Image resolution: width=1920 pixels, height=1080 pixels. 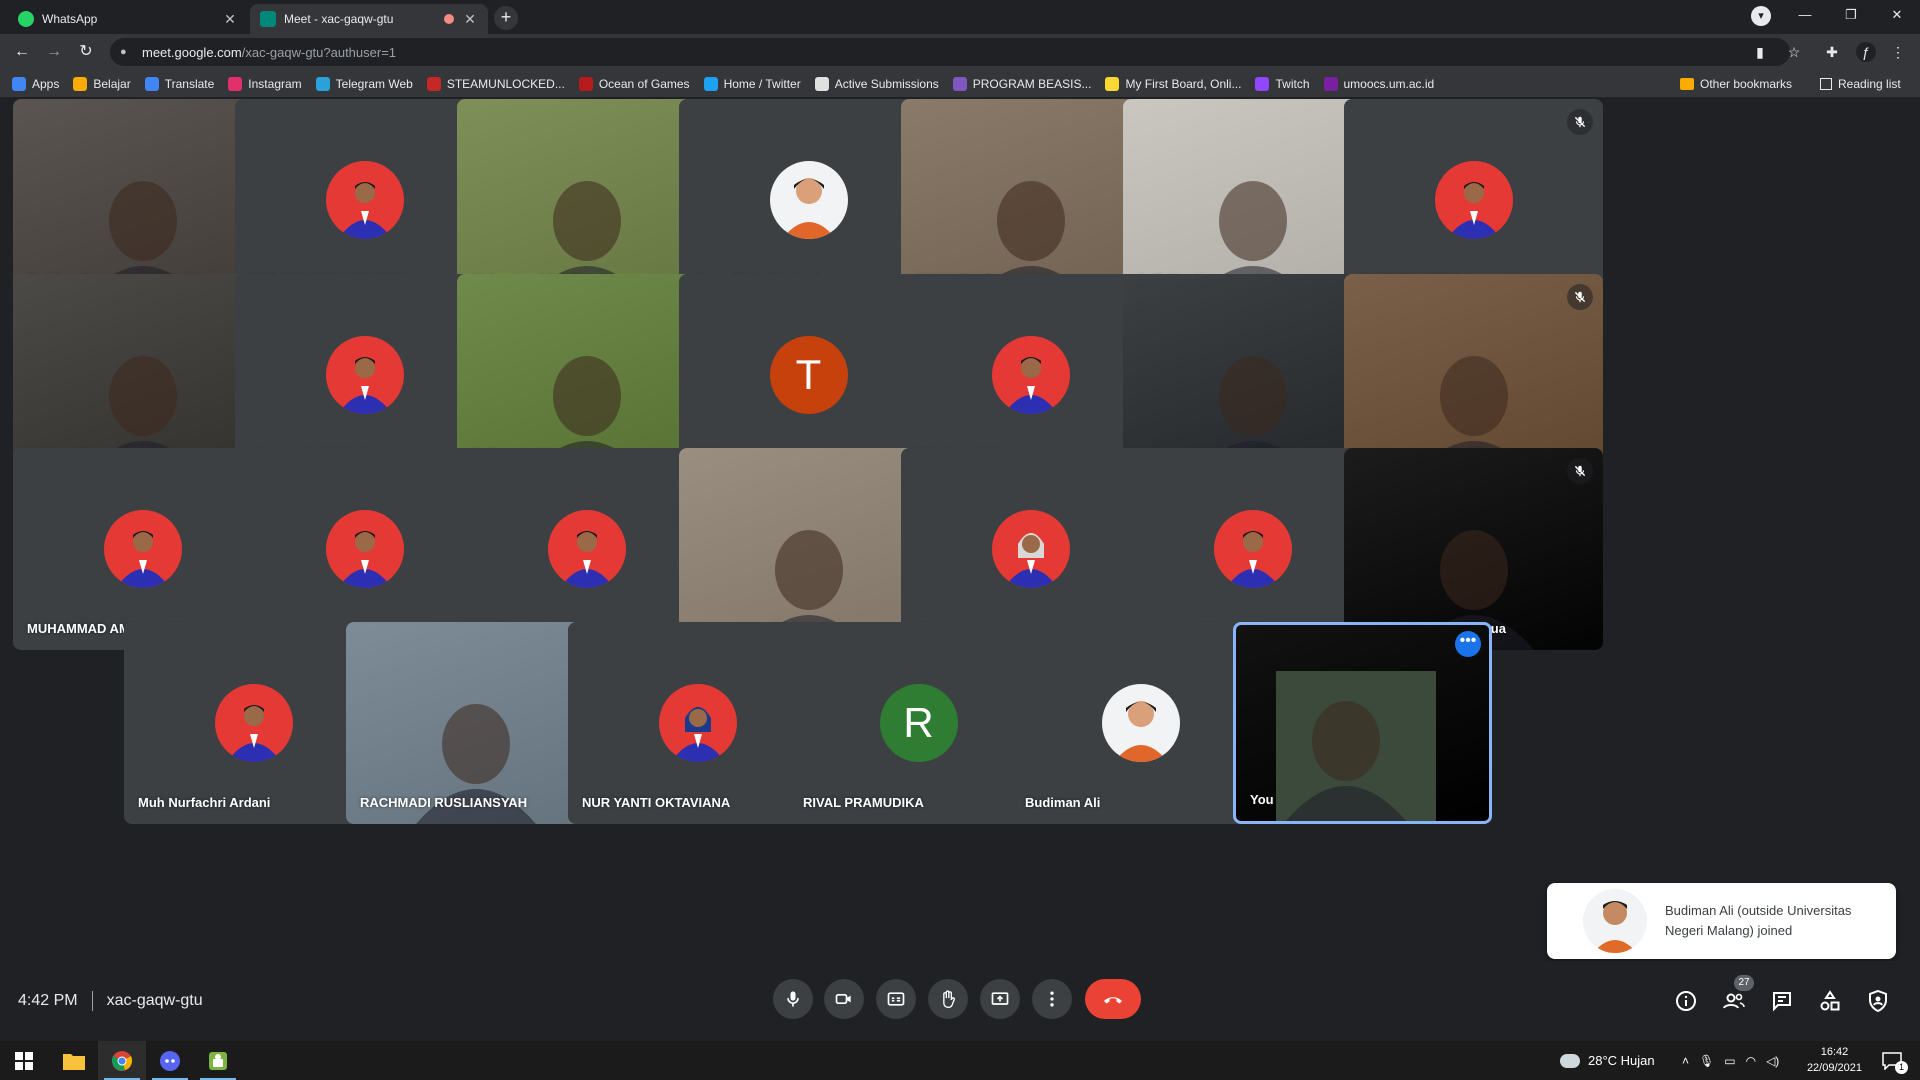 I want to click on participant-tile: Rizki Indah Pertiwi, so click(x=1030, y=549).